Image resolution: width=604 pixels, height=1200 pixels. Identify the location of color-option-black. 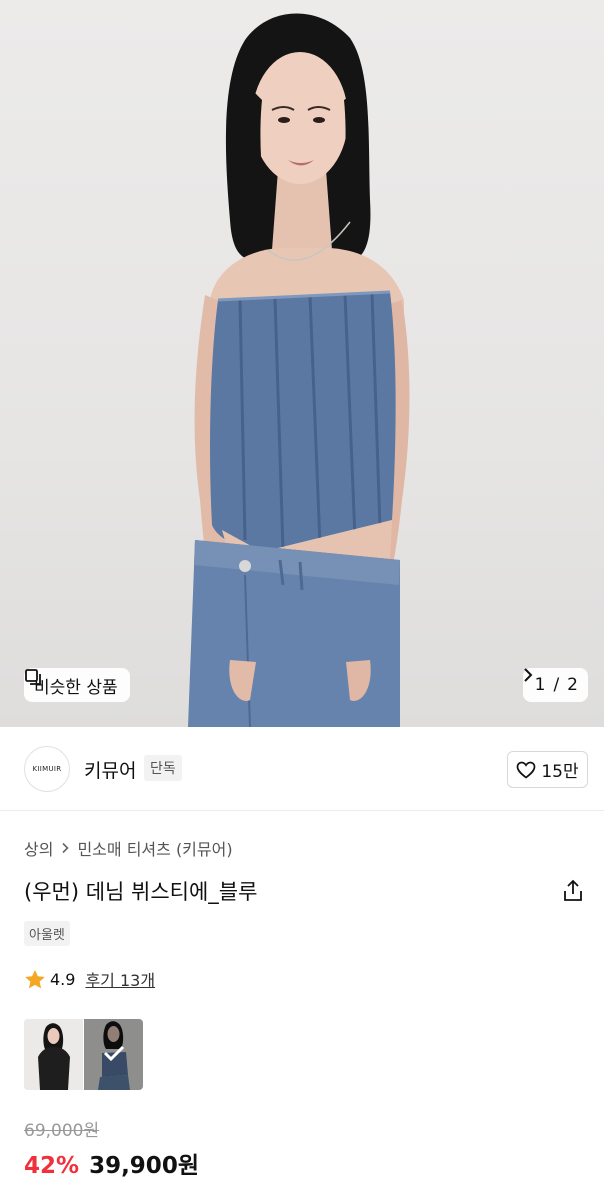
(53, 1054).